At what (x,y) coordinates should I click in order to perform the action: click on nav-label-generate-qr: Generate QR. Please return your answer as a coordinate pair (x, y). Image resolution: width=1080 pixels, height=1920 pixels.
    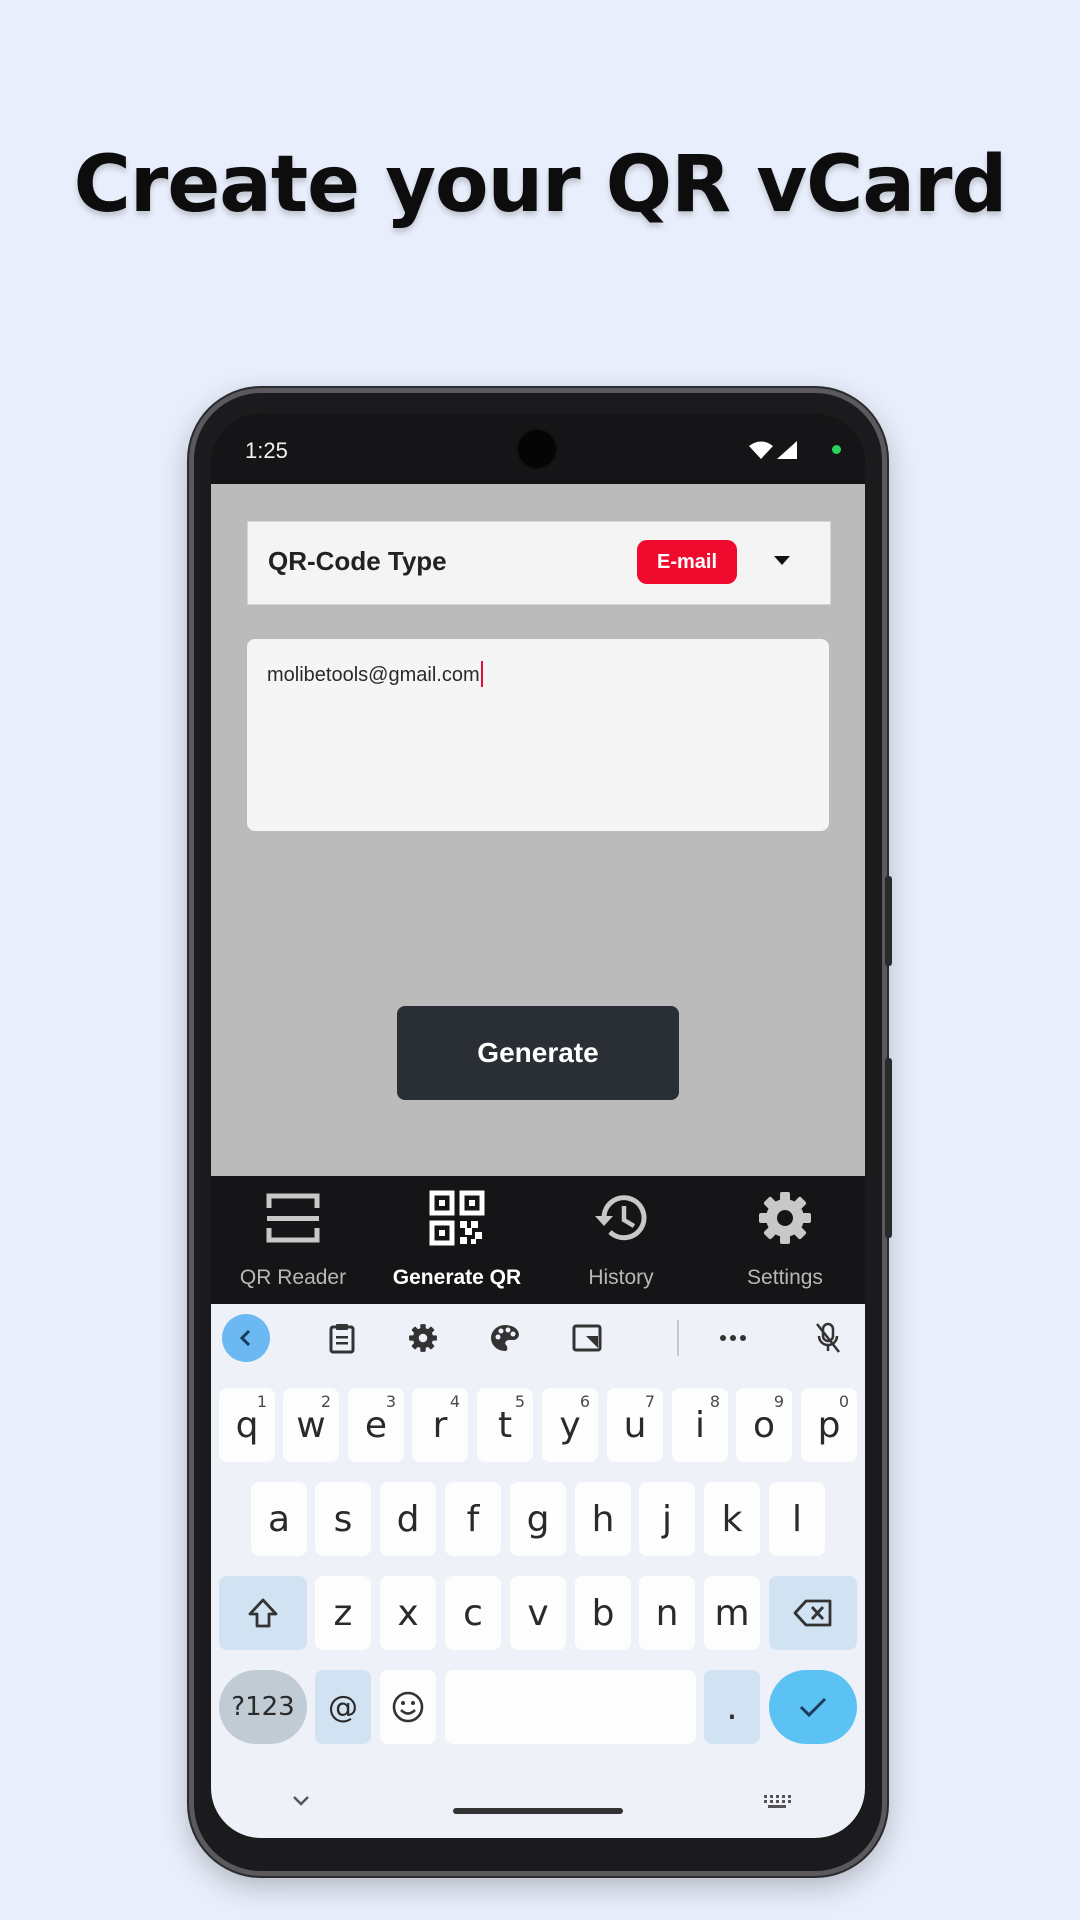
    Looking at the image, I should click on (457, 1277).